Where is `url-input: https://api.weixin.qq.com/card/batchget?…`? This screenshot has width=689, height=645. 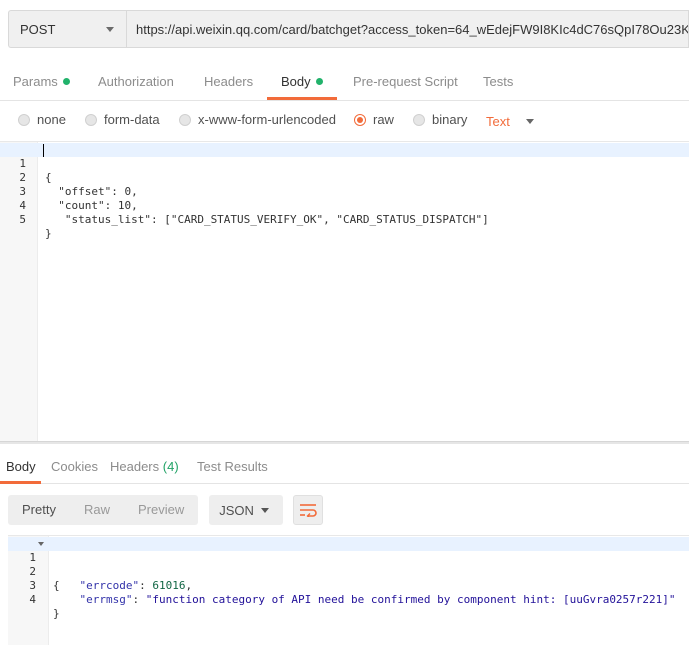
url-input: https://api.weixin.qq.com/card/batchget?… is located at coordinates (407, 29).